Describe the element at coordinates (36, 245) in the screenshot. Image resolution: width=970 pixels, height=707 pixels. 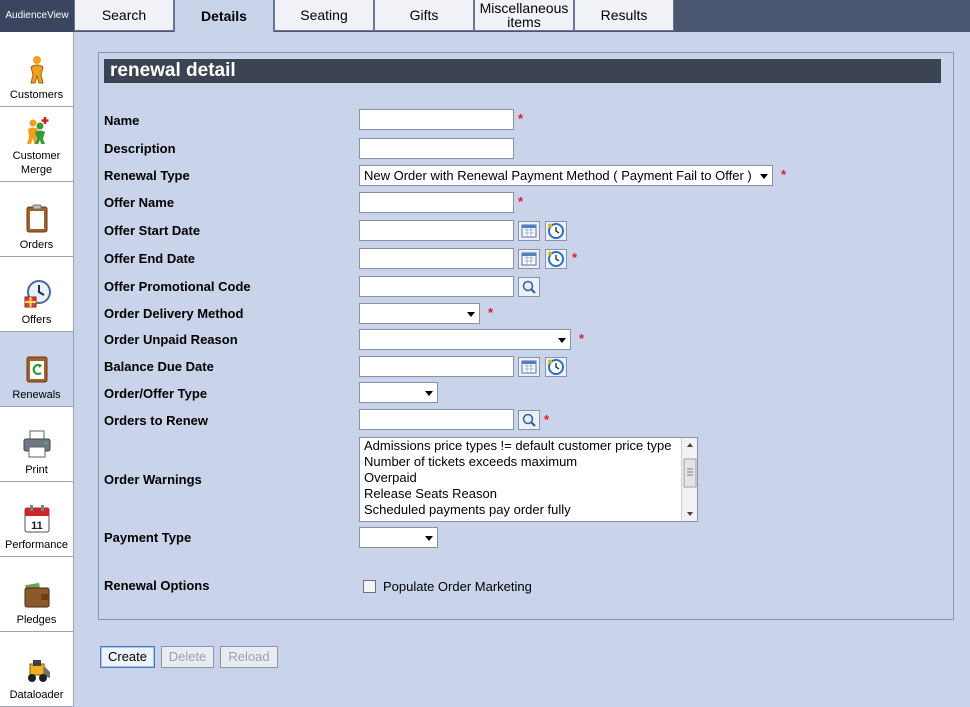
I see `sidebar-item-label: Orders` at that location.